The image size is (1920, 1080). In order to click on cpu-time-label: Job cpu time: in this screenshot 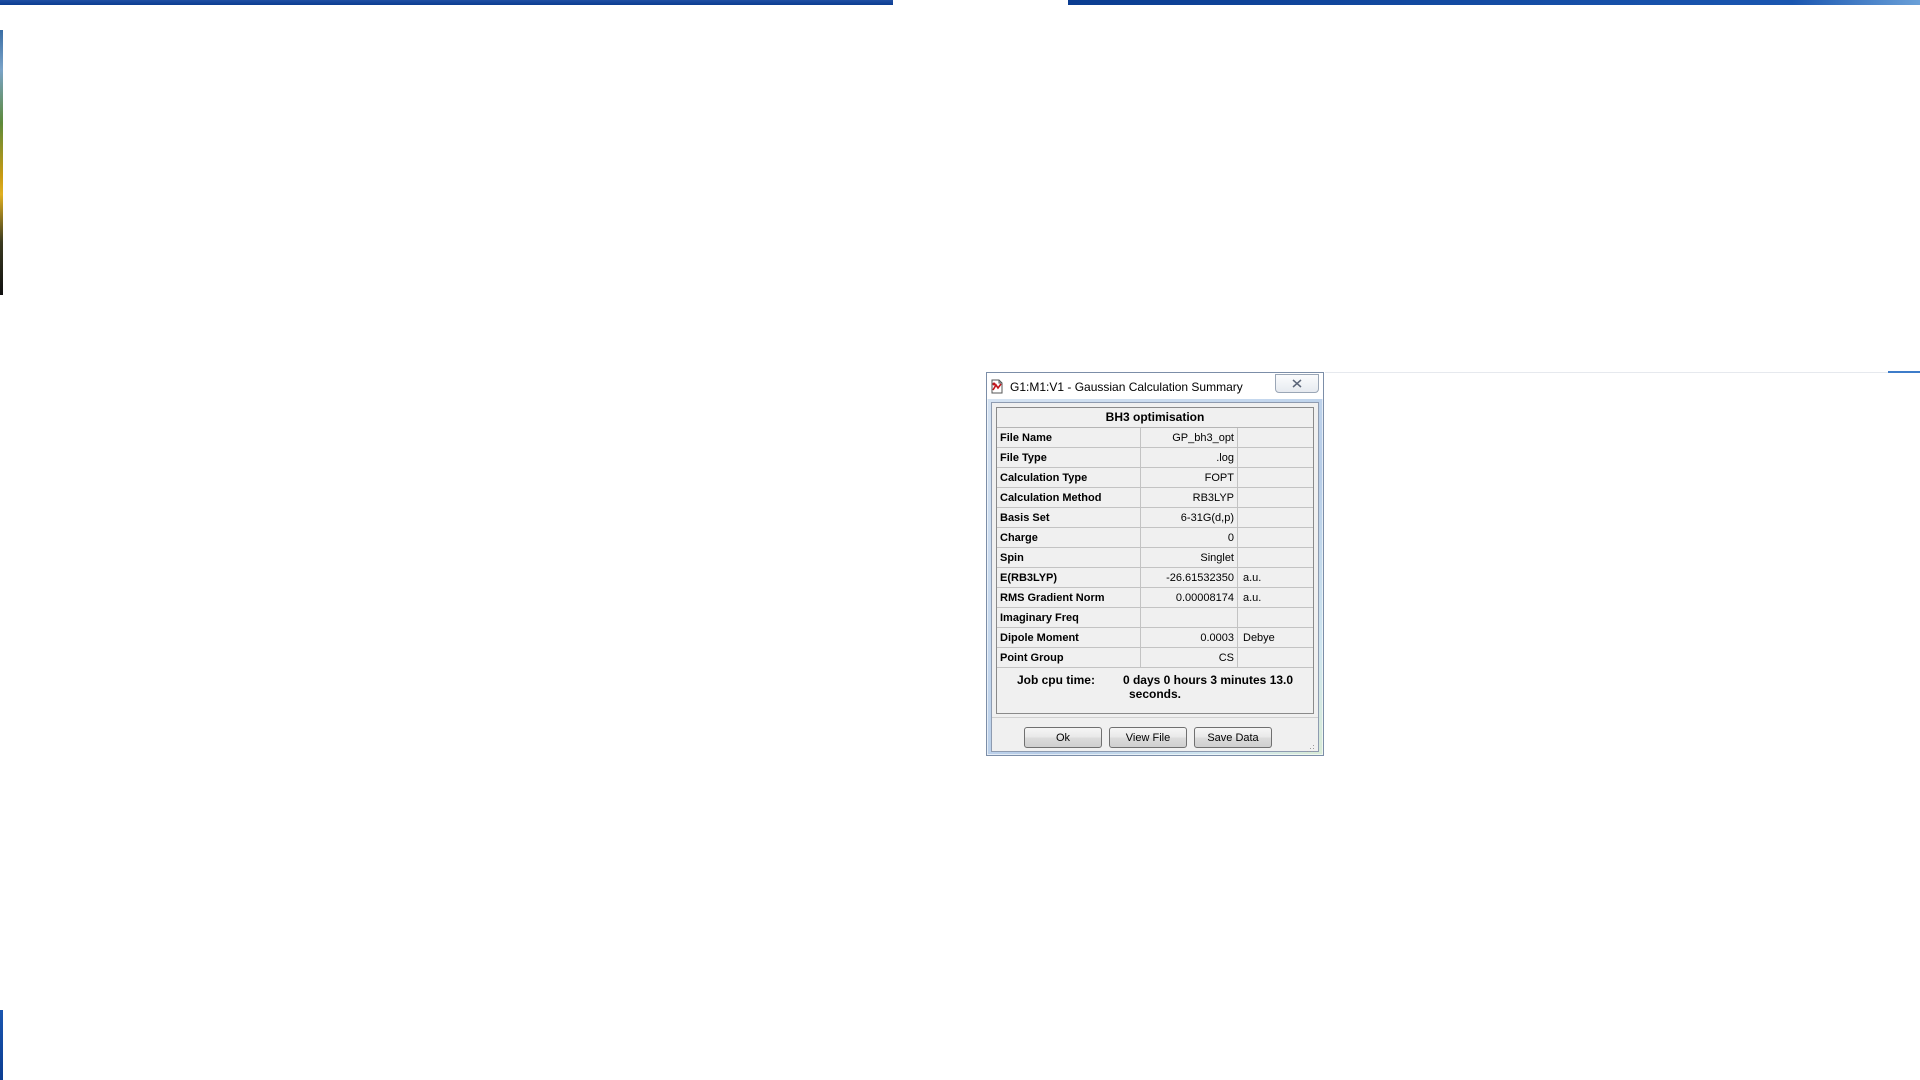, I will do `click(1055, 680)`.